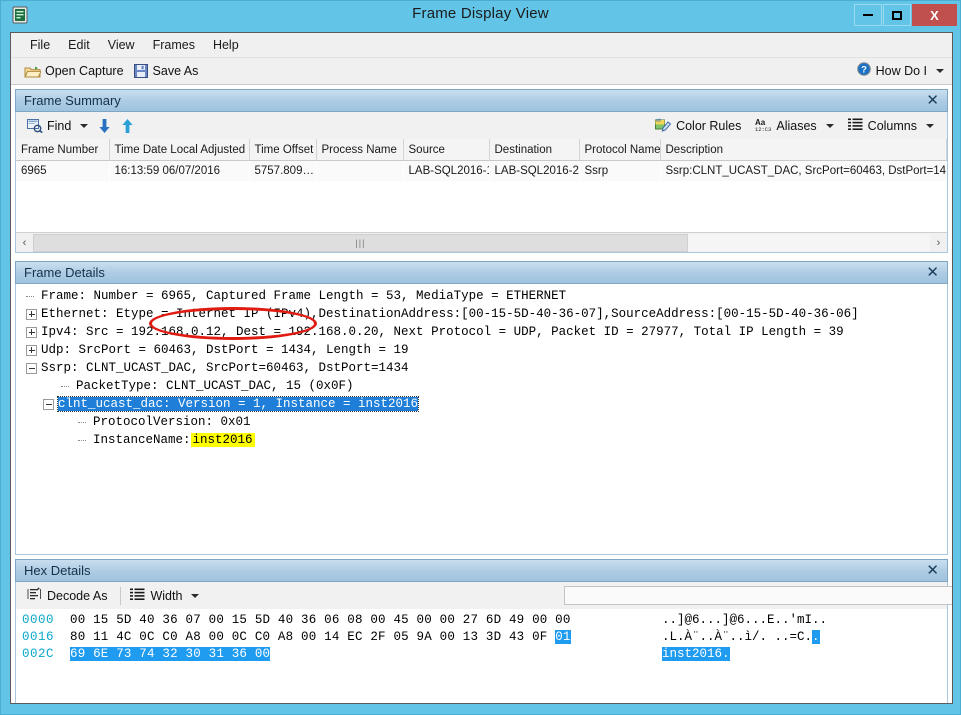  What do you see at coordinates (168, 71) in the screenshot?
I see `save-as-button: Save As` at bounding box center [168, 71].